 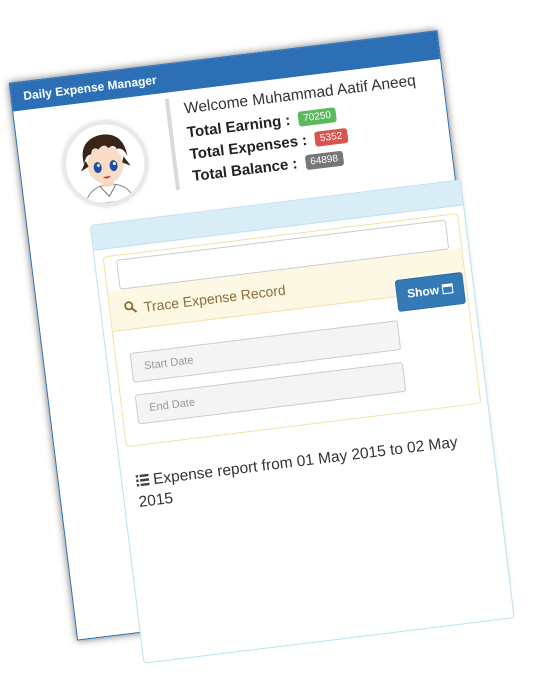 I want to click on avatar-illustration, so click(x=105, y=164).